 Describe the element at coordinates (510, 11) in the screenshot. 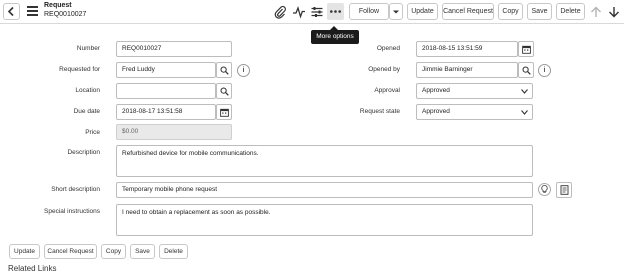

I see `copy-button: Copy` at that location.